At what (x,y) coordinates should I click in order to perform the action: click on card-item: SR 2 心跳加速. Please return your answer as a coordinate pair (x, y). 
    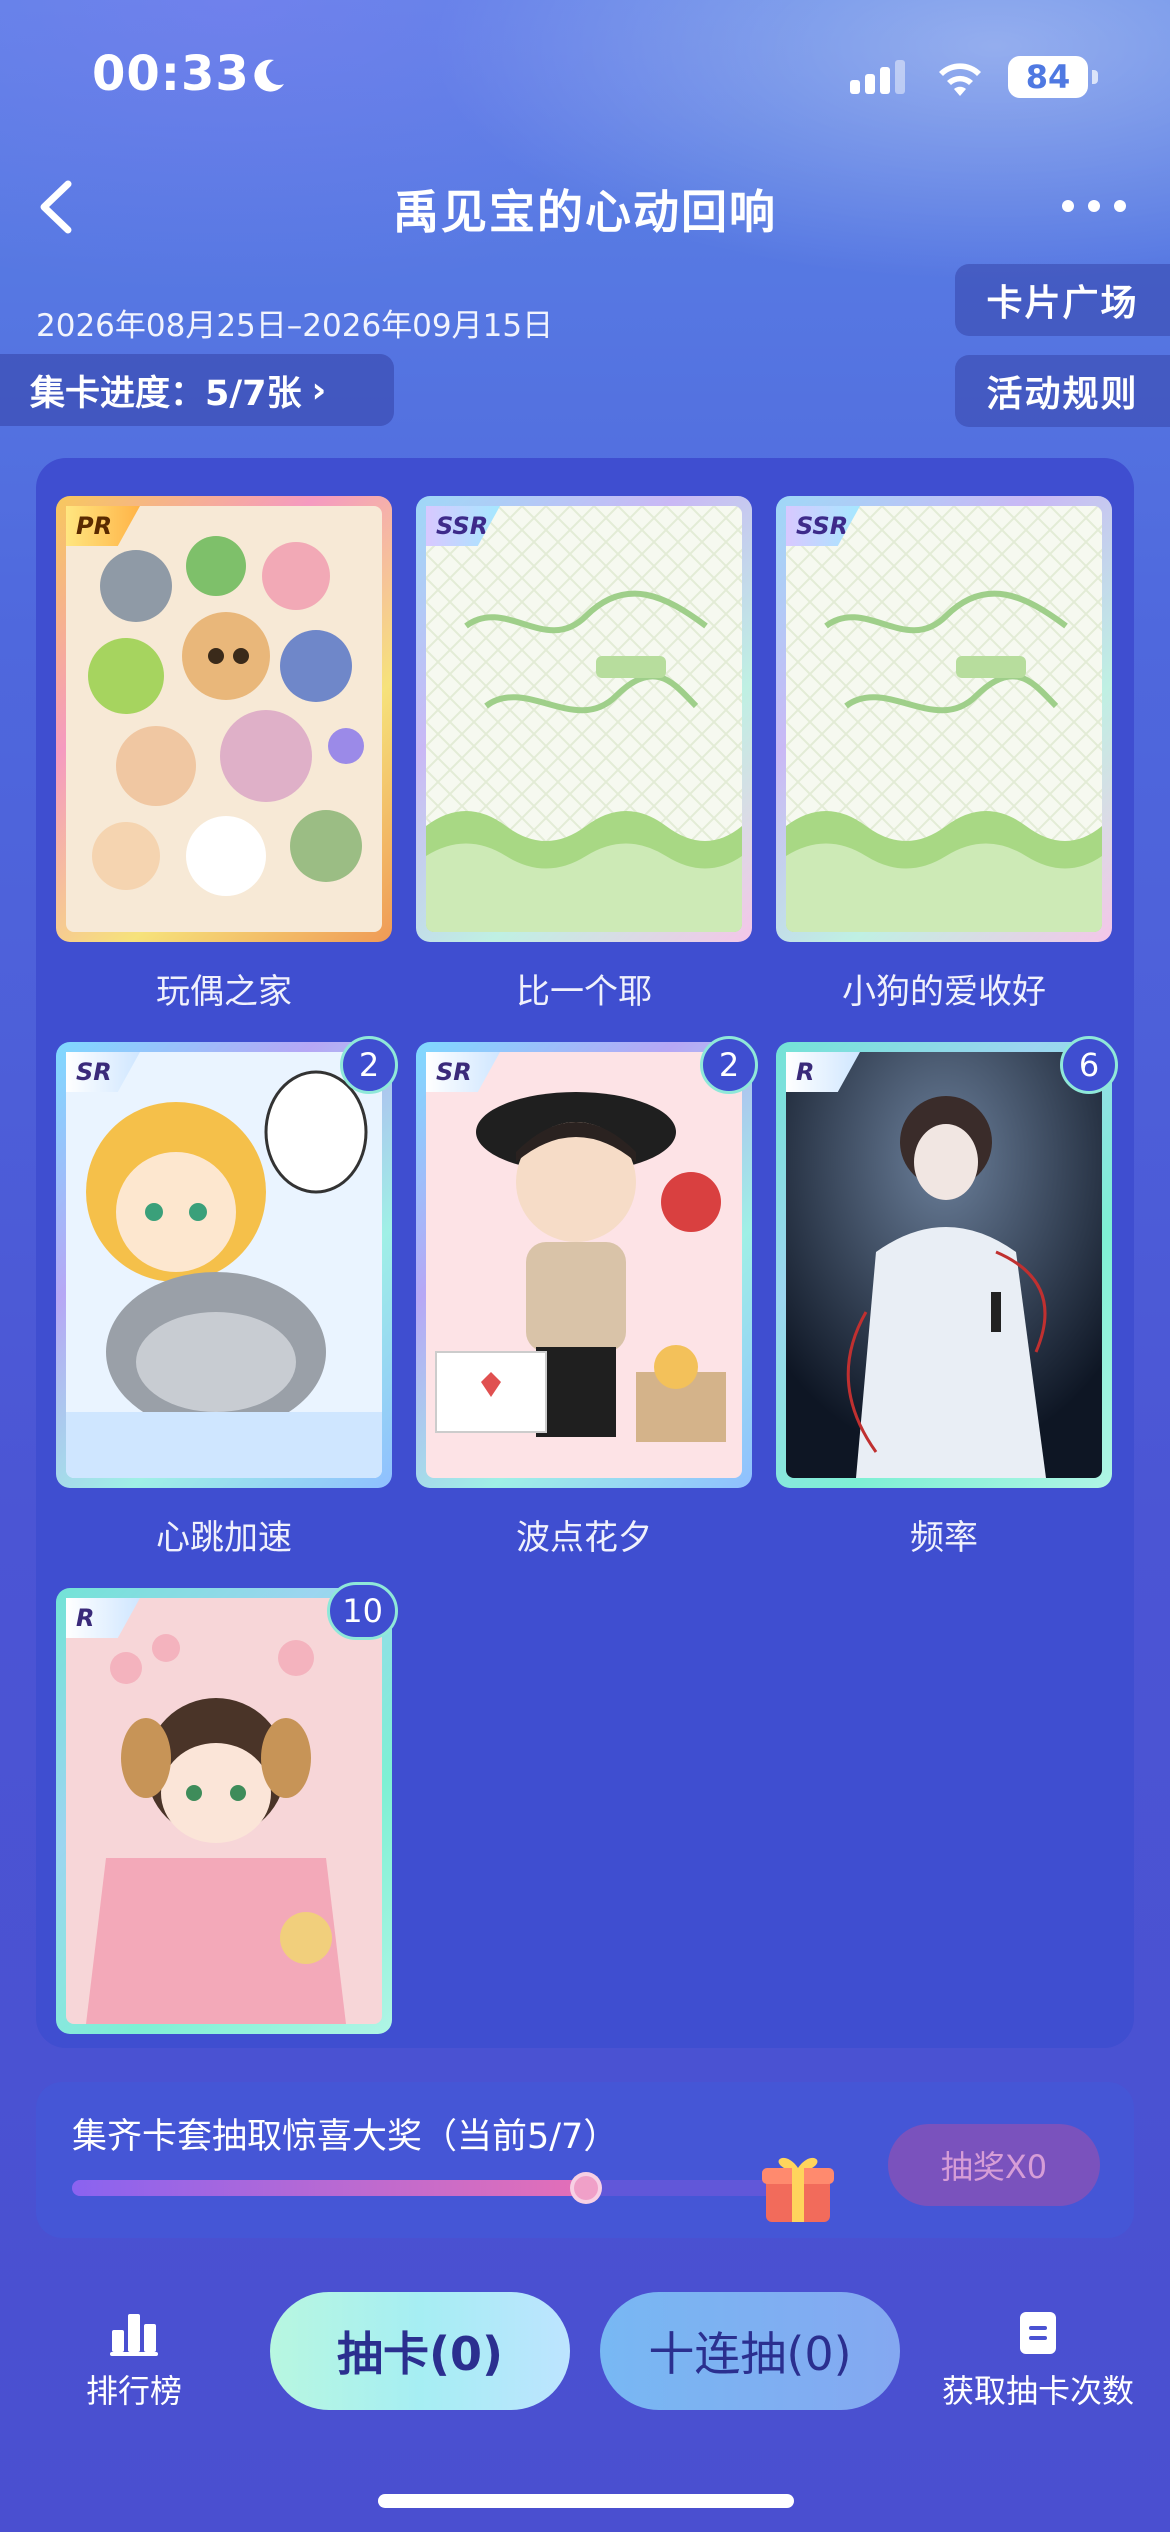
    Looking at the image, I should click on (227, 1297).